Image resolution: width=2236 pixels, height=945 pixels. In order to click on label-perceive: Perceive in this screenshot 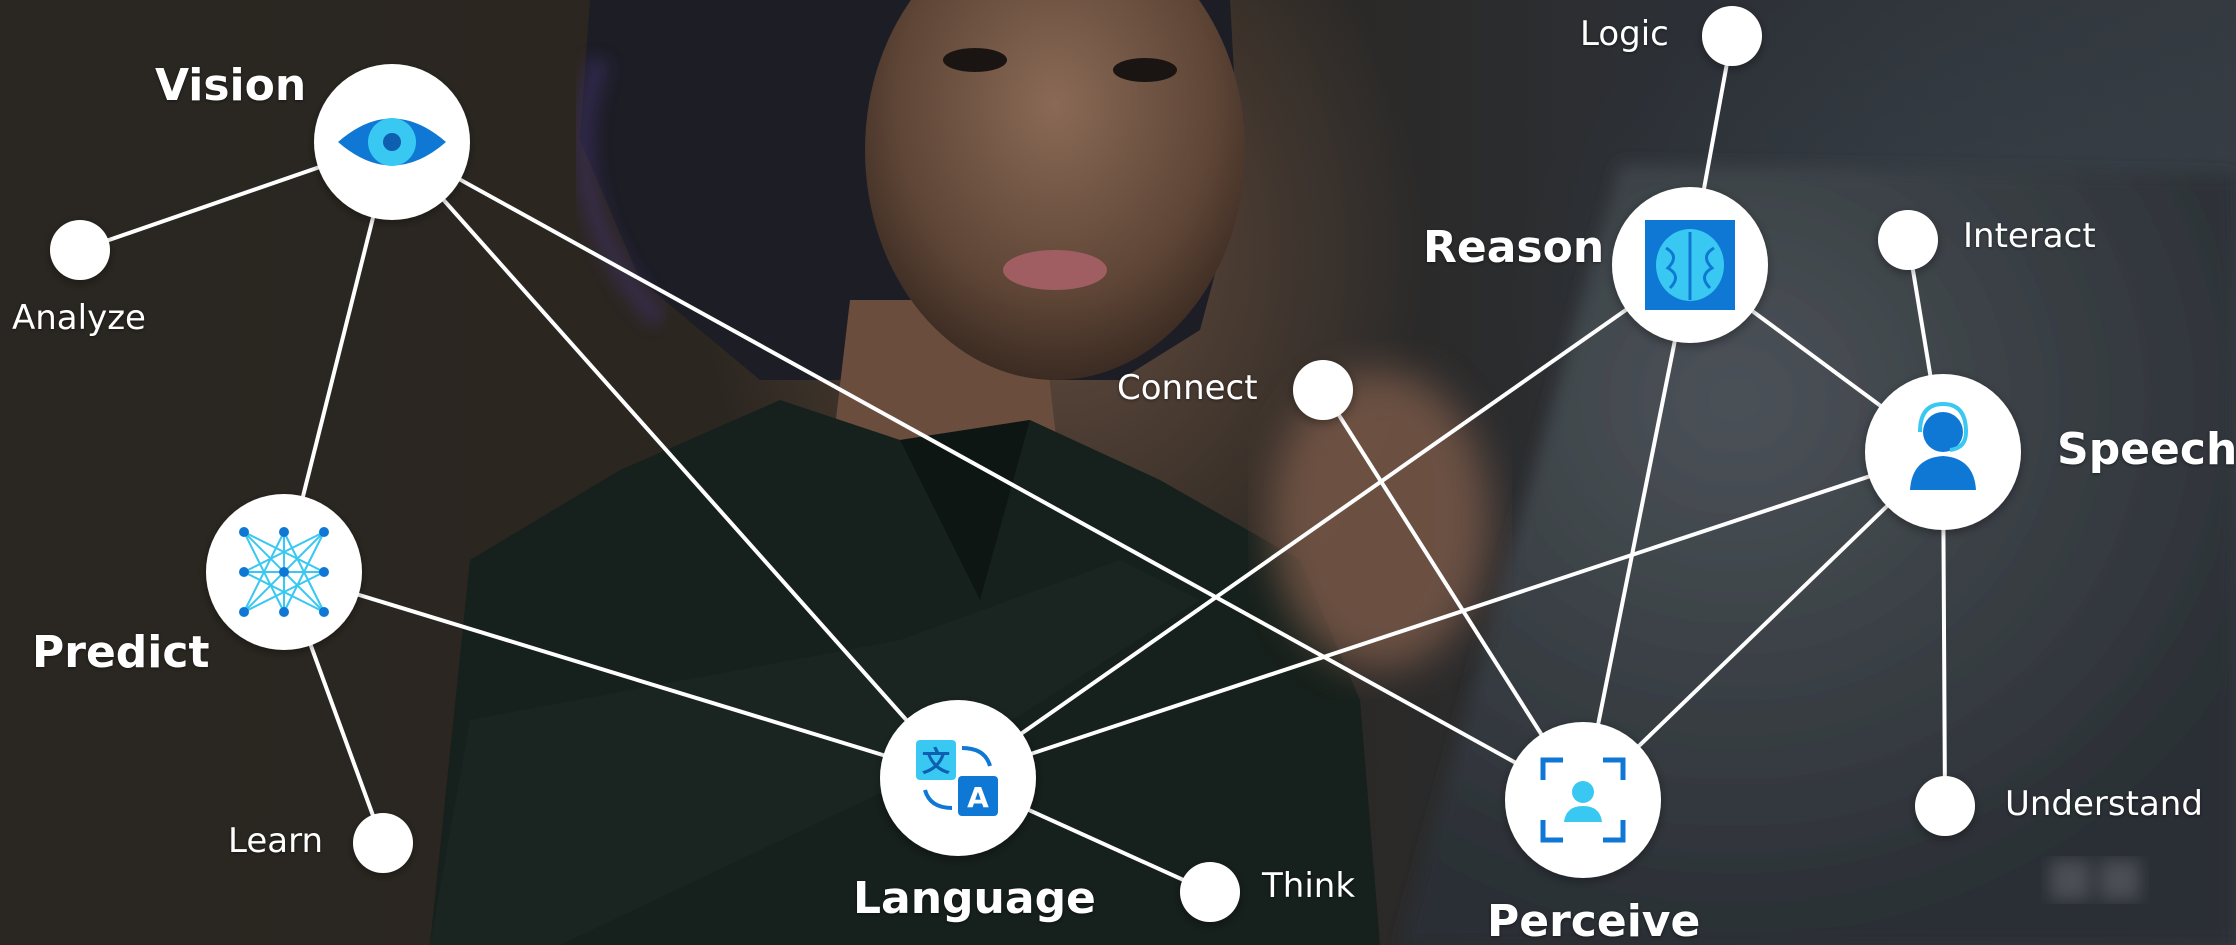, I will do `click(1594, 920)`.